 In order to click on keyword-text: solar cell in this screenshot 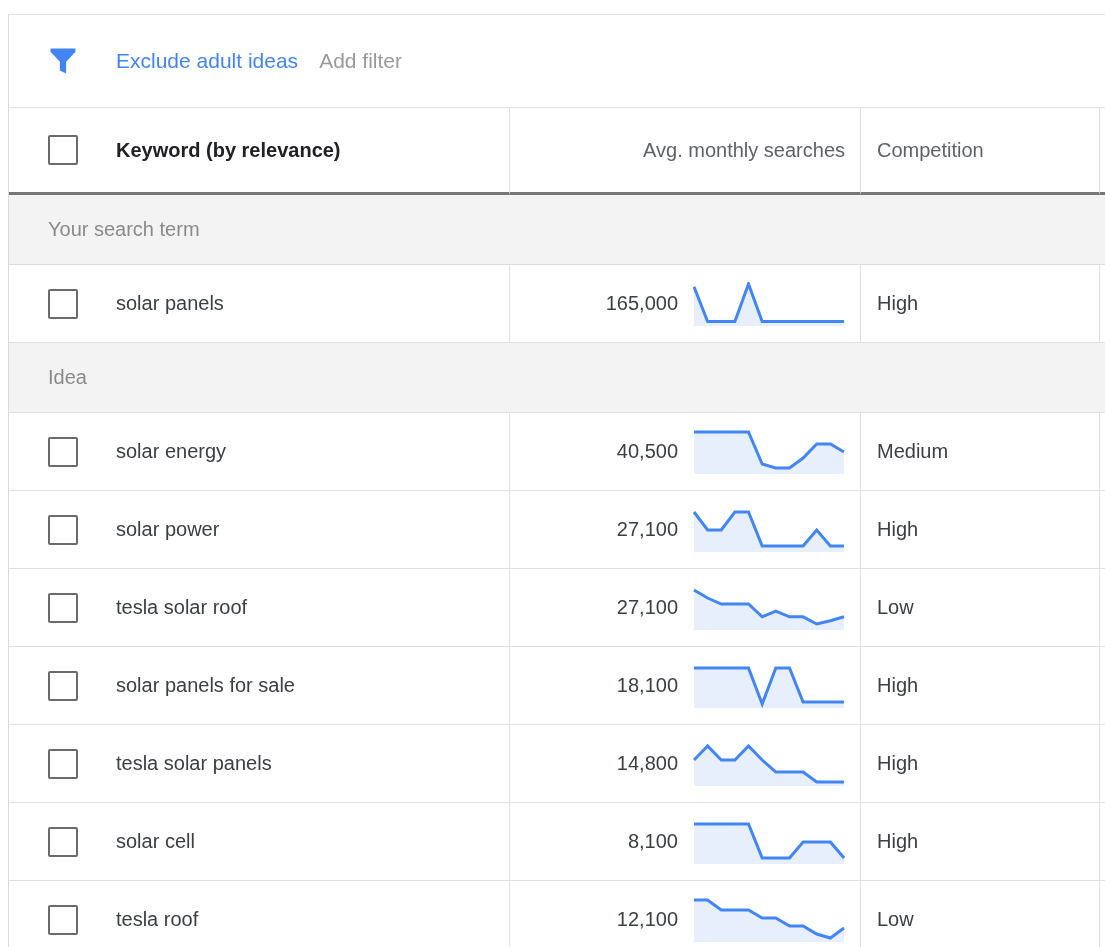, I will do `click(155, 841)`.